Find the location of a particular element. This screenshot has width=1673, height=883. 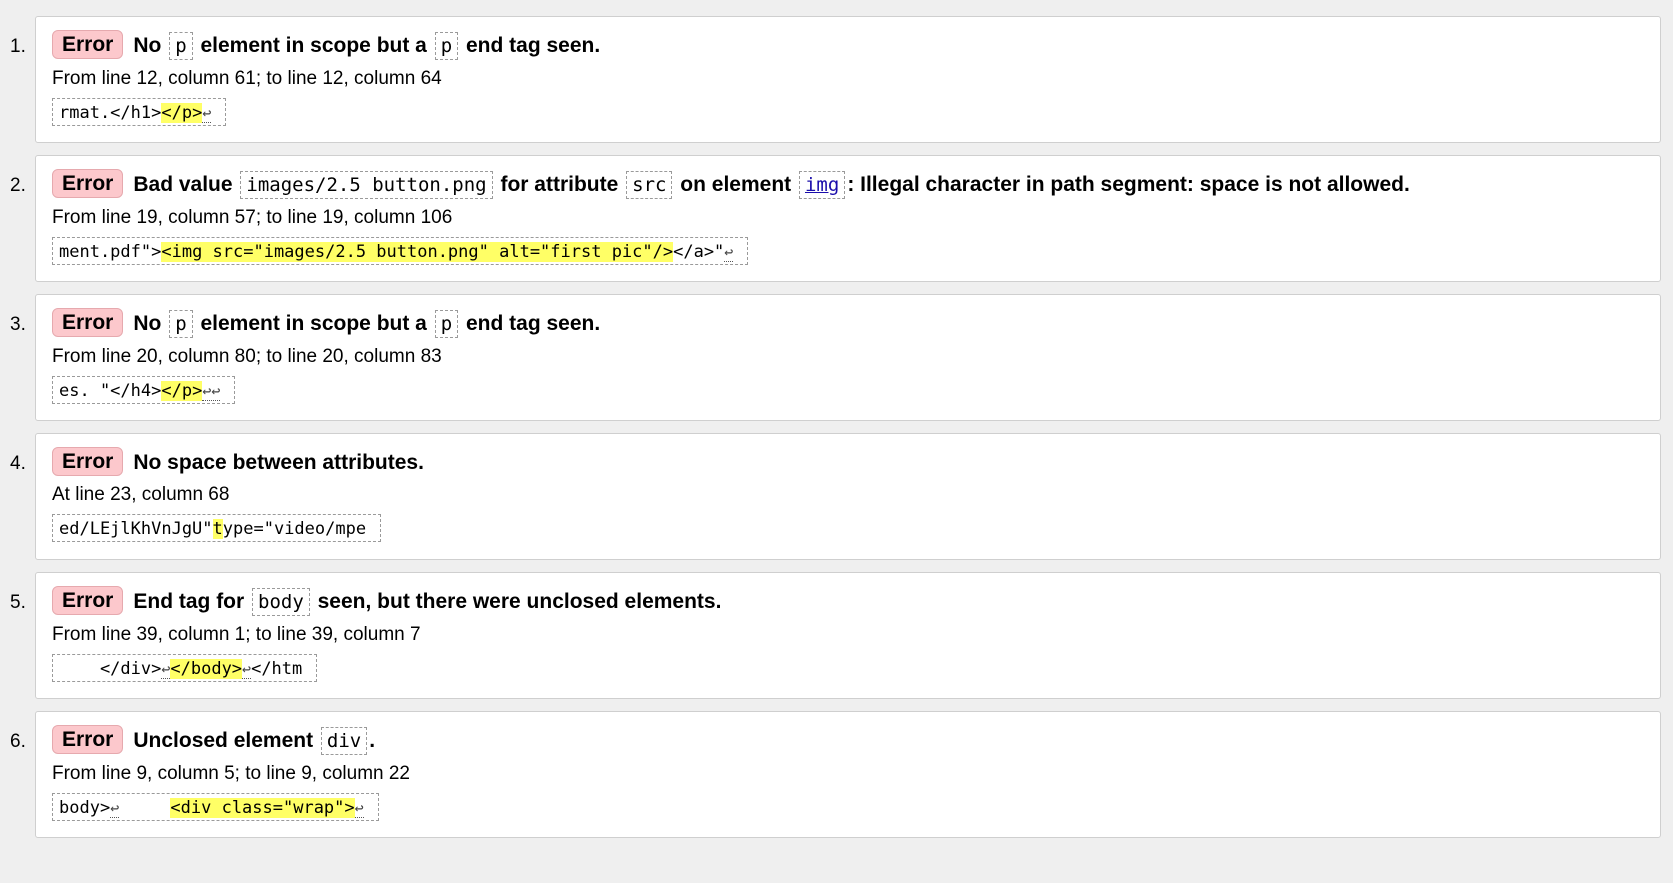

message-number: 2. is located at coordinates (18, 185).